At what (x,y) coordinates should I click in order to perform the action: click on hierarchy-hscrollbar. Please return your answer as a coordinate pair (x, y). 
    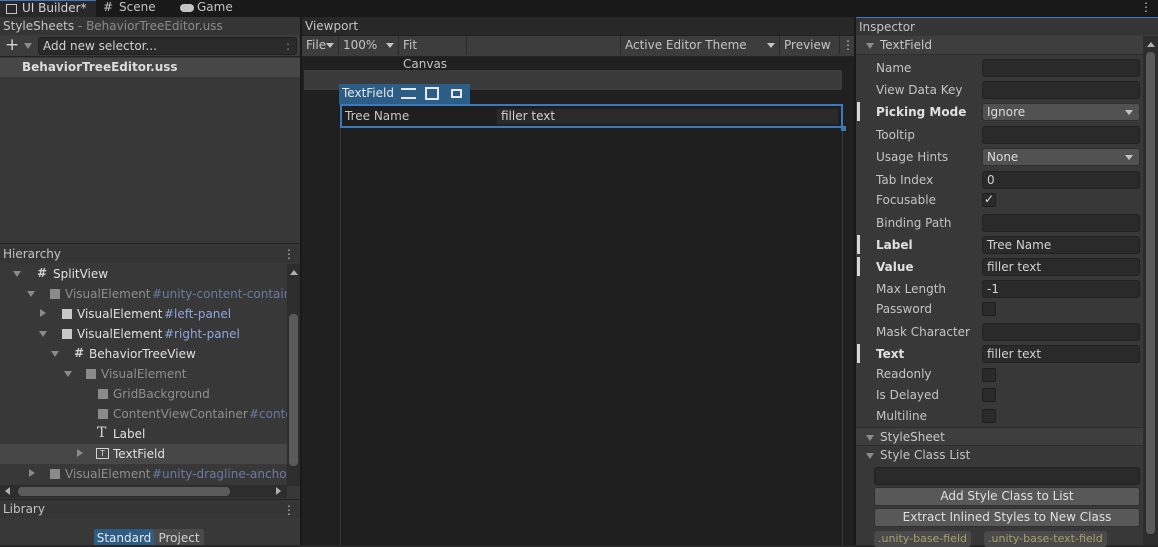
    Looking at the image, I should click on (143, 491).